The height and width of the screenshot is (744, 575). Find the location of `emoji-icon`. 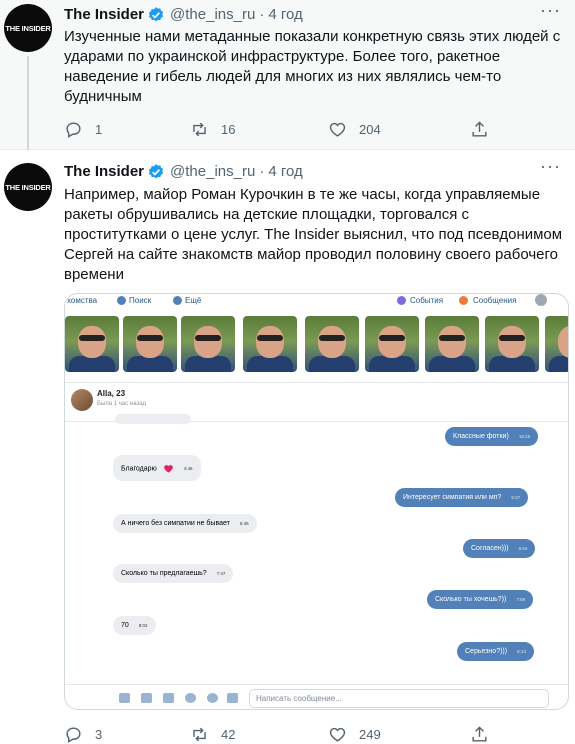

emoji-icon is located at coordinates (212, 698).